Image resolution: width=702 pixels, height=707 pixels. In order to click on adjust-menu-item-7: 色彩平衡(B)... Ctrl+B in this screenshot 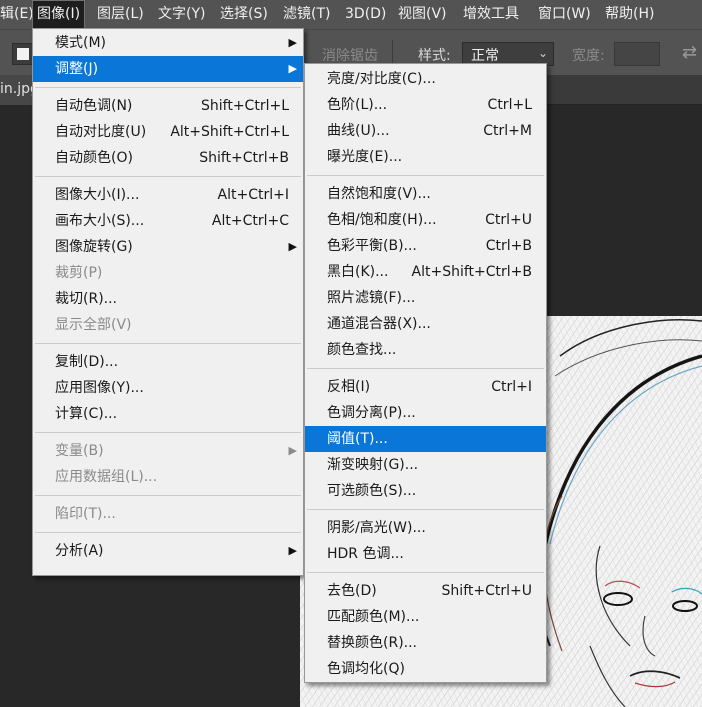, I will do `click(425, 246)`.